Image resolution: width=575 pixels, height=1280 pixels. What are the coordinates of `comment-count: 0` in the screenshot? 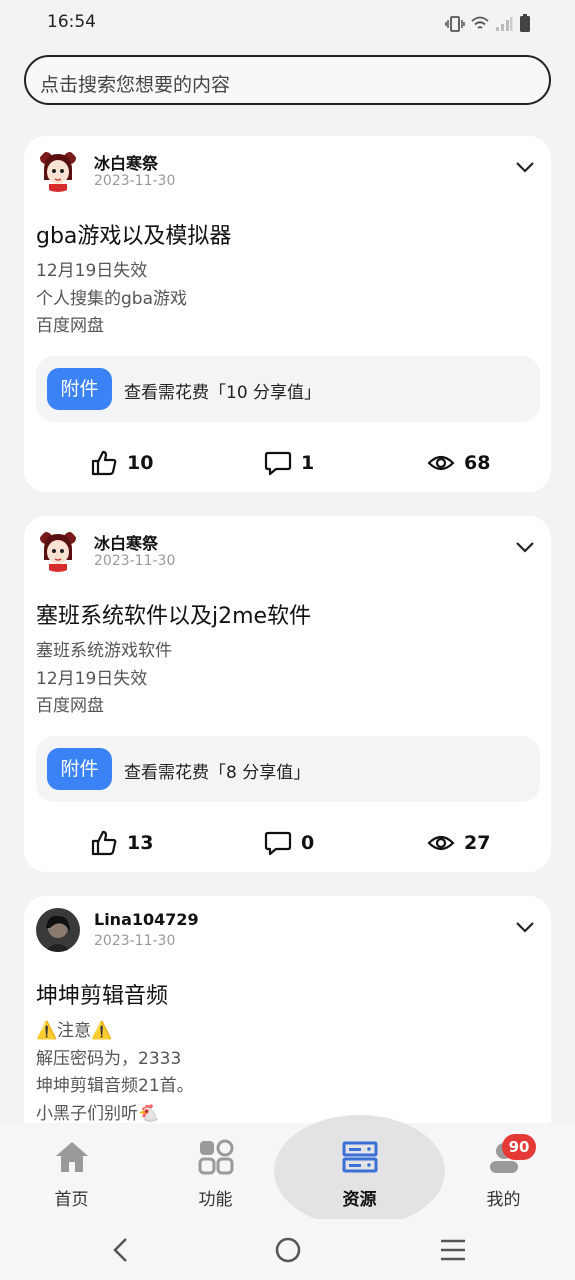 It's located at (308, 843).